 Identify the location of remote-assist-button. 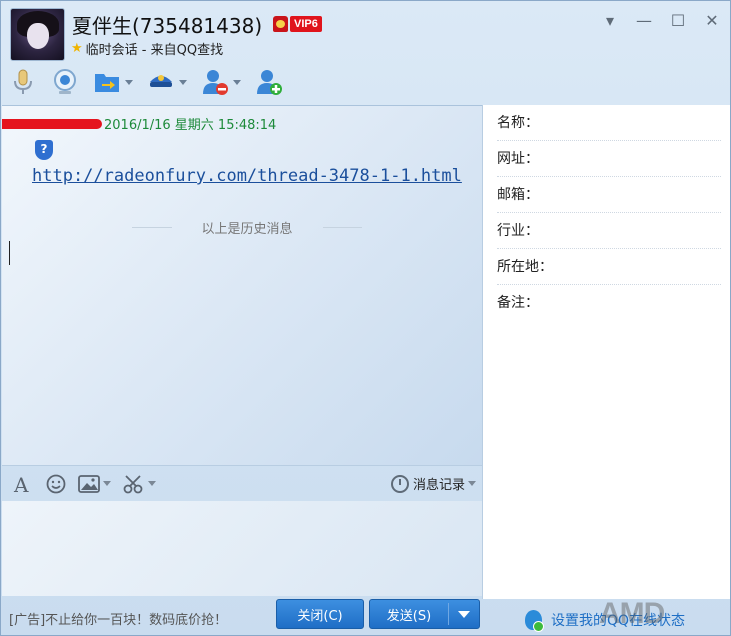
(167, 82).